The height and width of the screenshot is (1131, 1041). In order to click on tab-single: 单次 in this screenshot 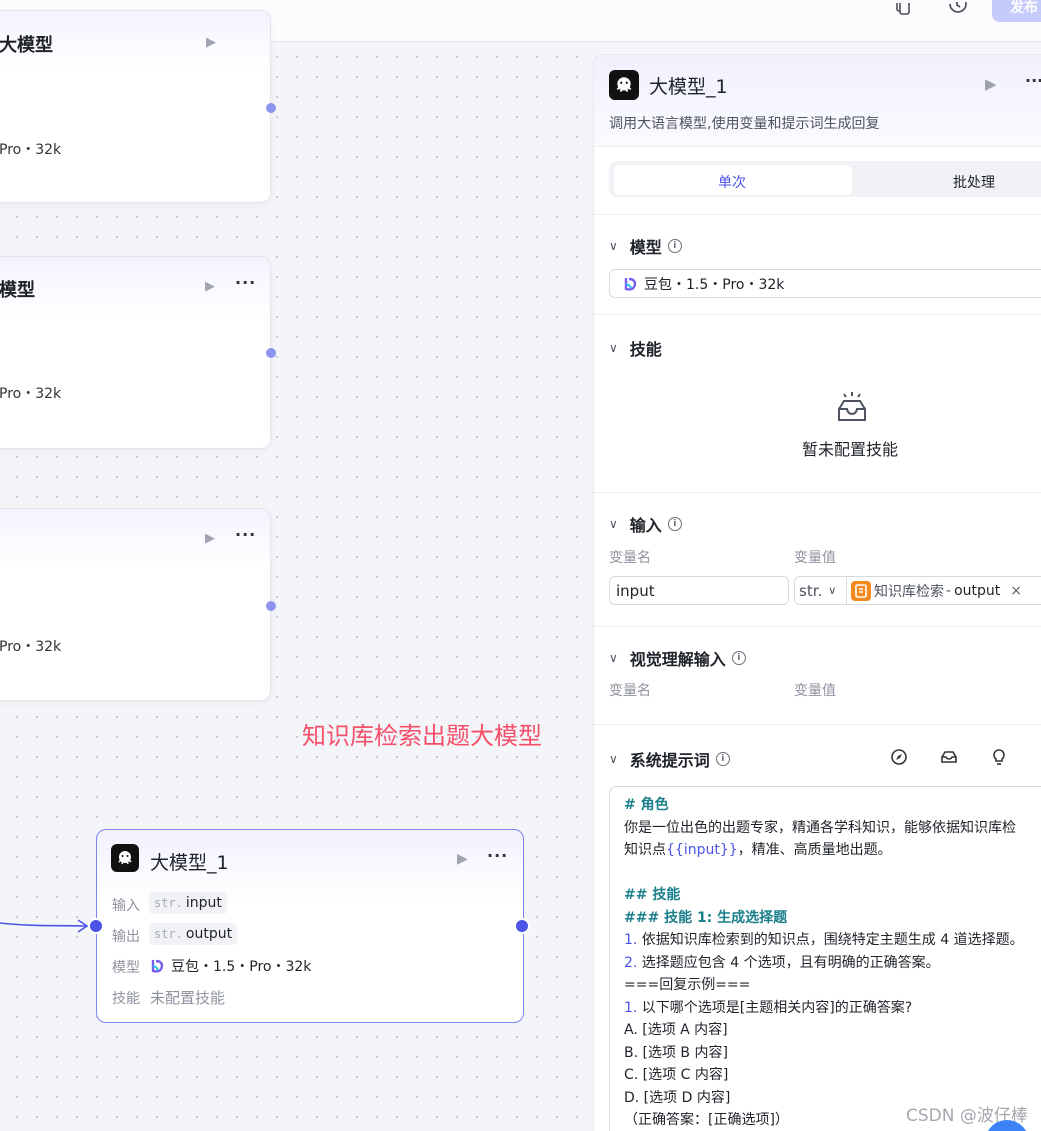, I will do `click(732, 182)`.